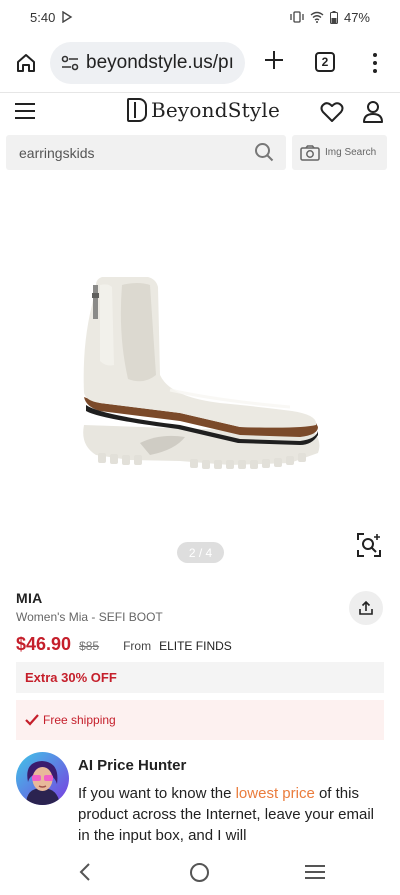 This screenshot has width=400, height=895. Describe the element at coordinates (195, 646) in the screenshot. I see `seller-name: ELITE FINDS` at that location.